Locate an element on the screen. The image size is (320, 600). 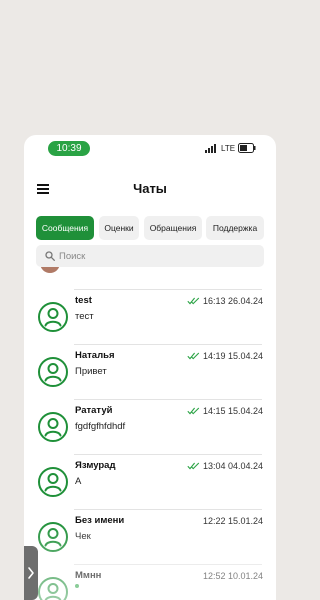
header: Чаты is located at coordinates (150, 190).